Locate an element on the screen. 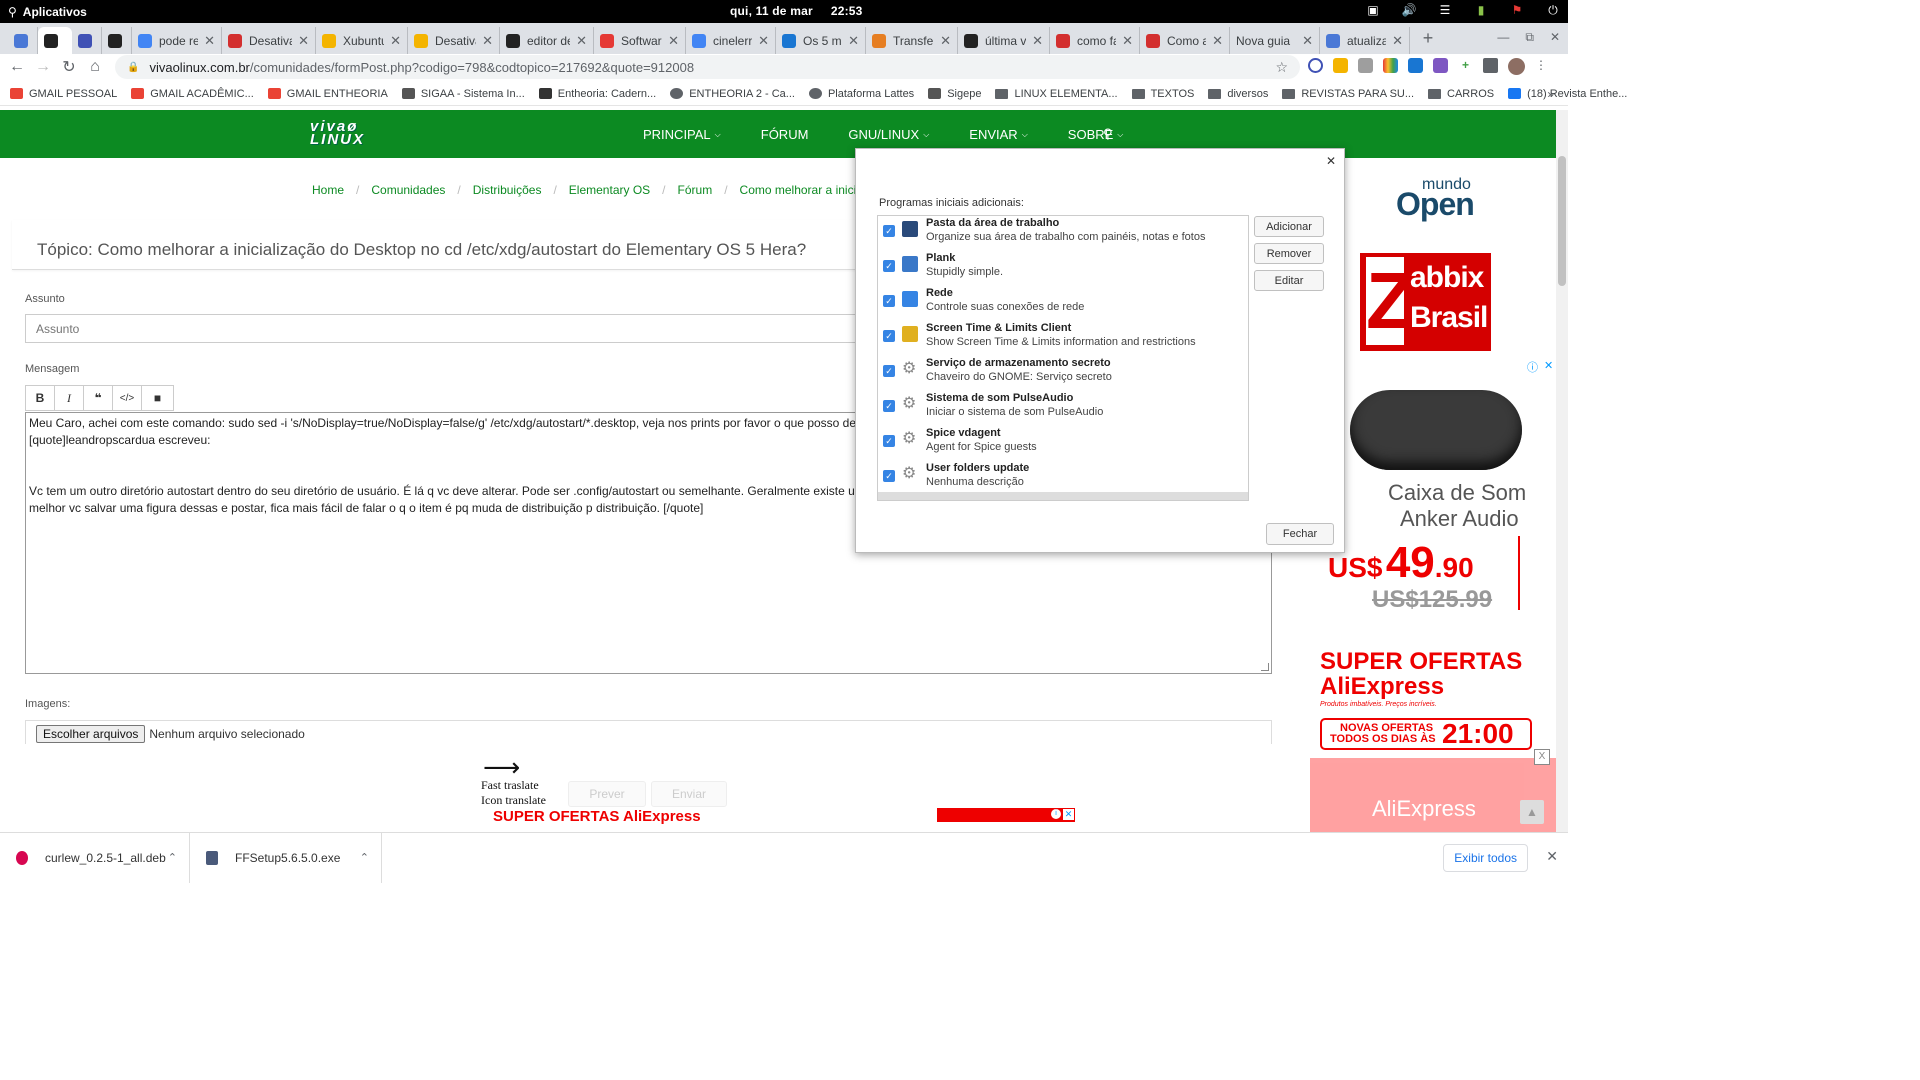 Image resolution: width=1920 pixels, height=1080 pixels. power-icon: ⏻ is located at coordinates (1553, 10).